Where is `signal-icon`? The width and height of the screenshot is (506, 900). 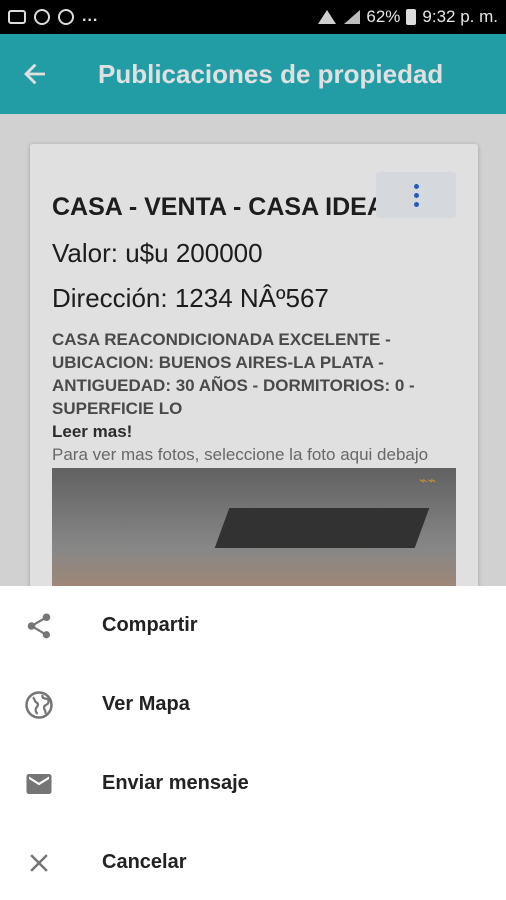
signal-icon is located at coordinates (351, 17).